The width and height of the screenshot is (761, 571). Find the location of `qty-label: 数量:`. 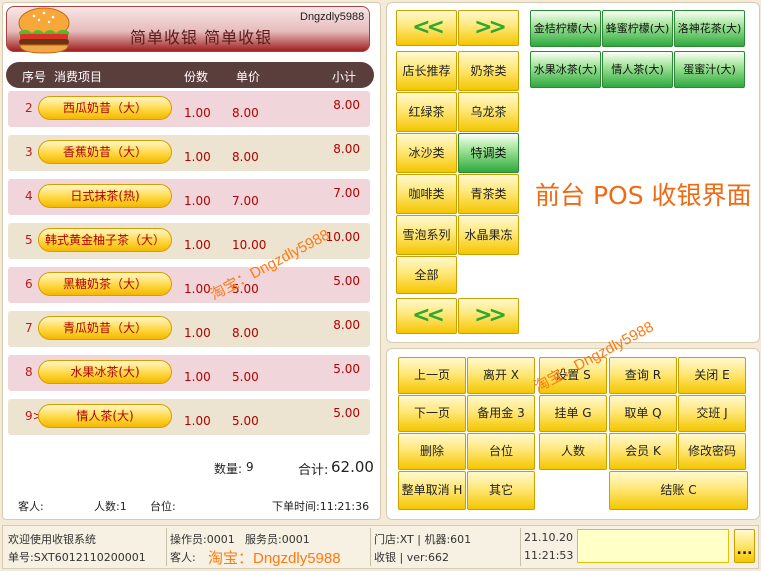

qty-label: 数量: is located at coordinates (228, 469).